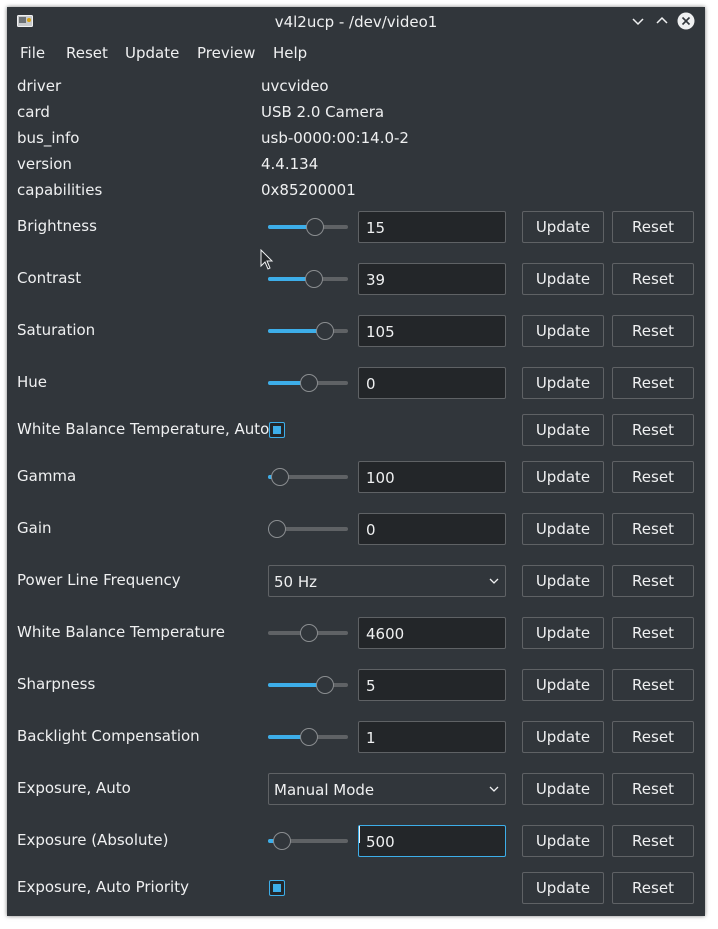  I want to click on exposure-auto-priority-reset-button: Reset, so click(653, 888).